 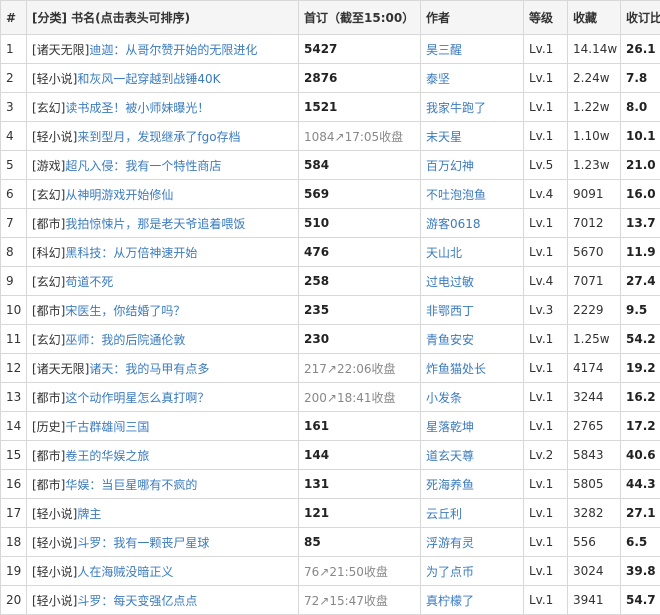 What do you see at coordinates (360, 165) in the screenshot?
I see `first-subscriptions: 584` at bounding box center [360, 165].